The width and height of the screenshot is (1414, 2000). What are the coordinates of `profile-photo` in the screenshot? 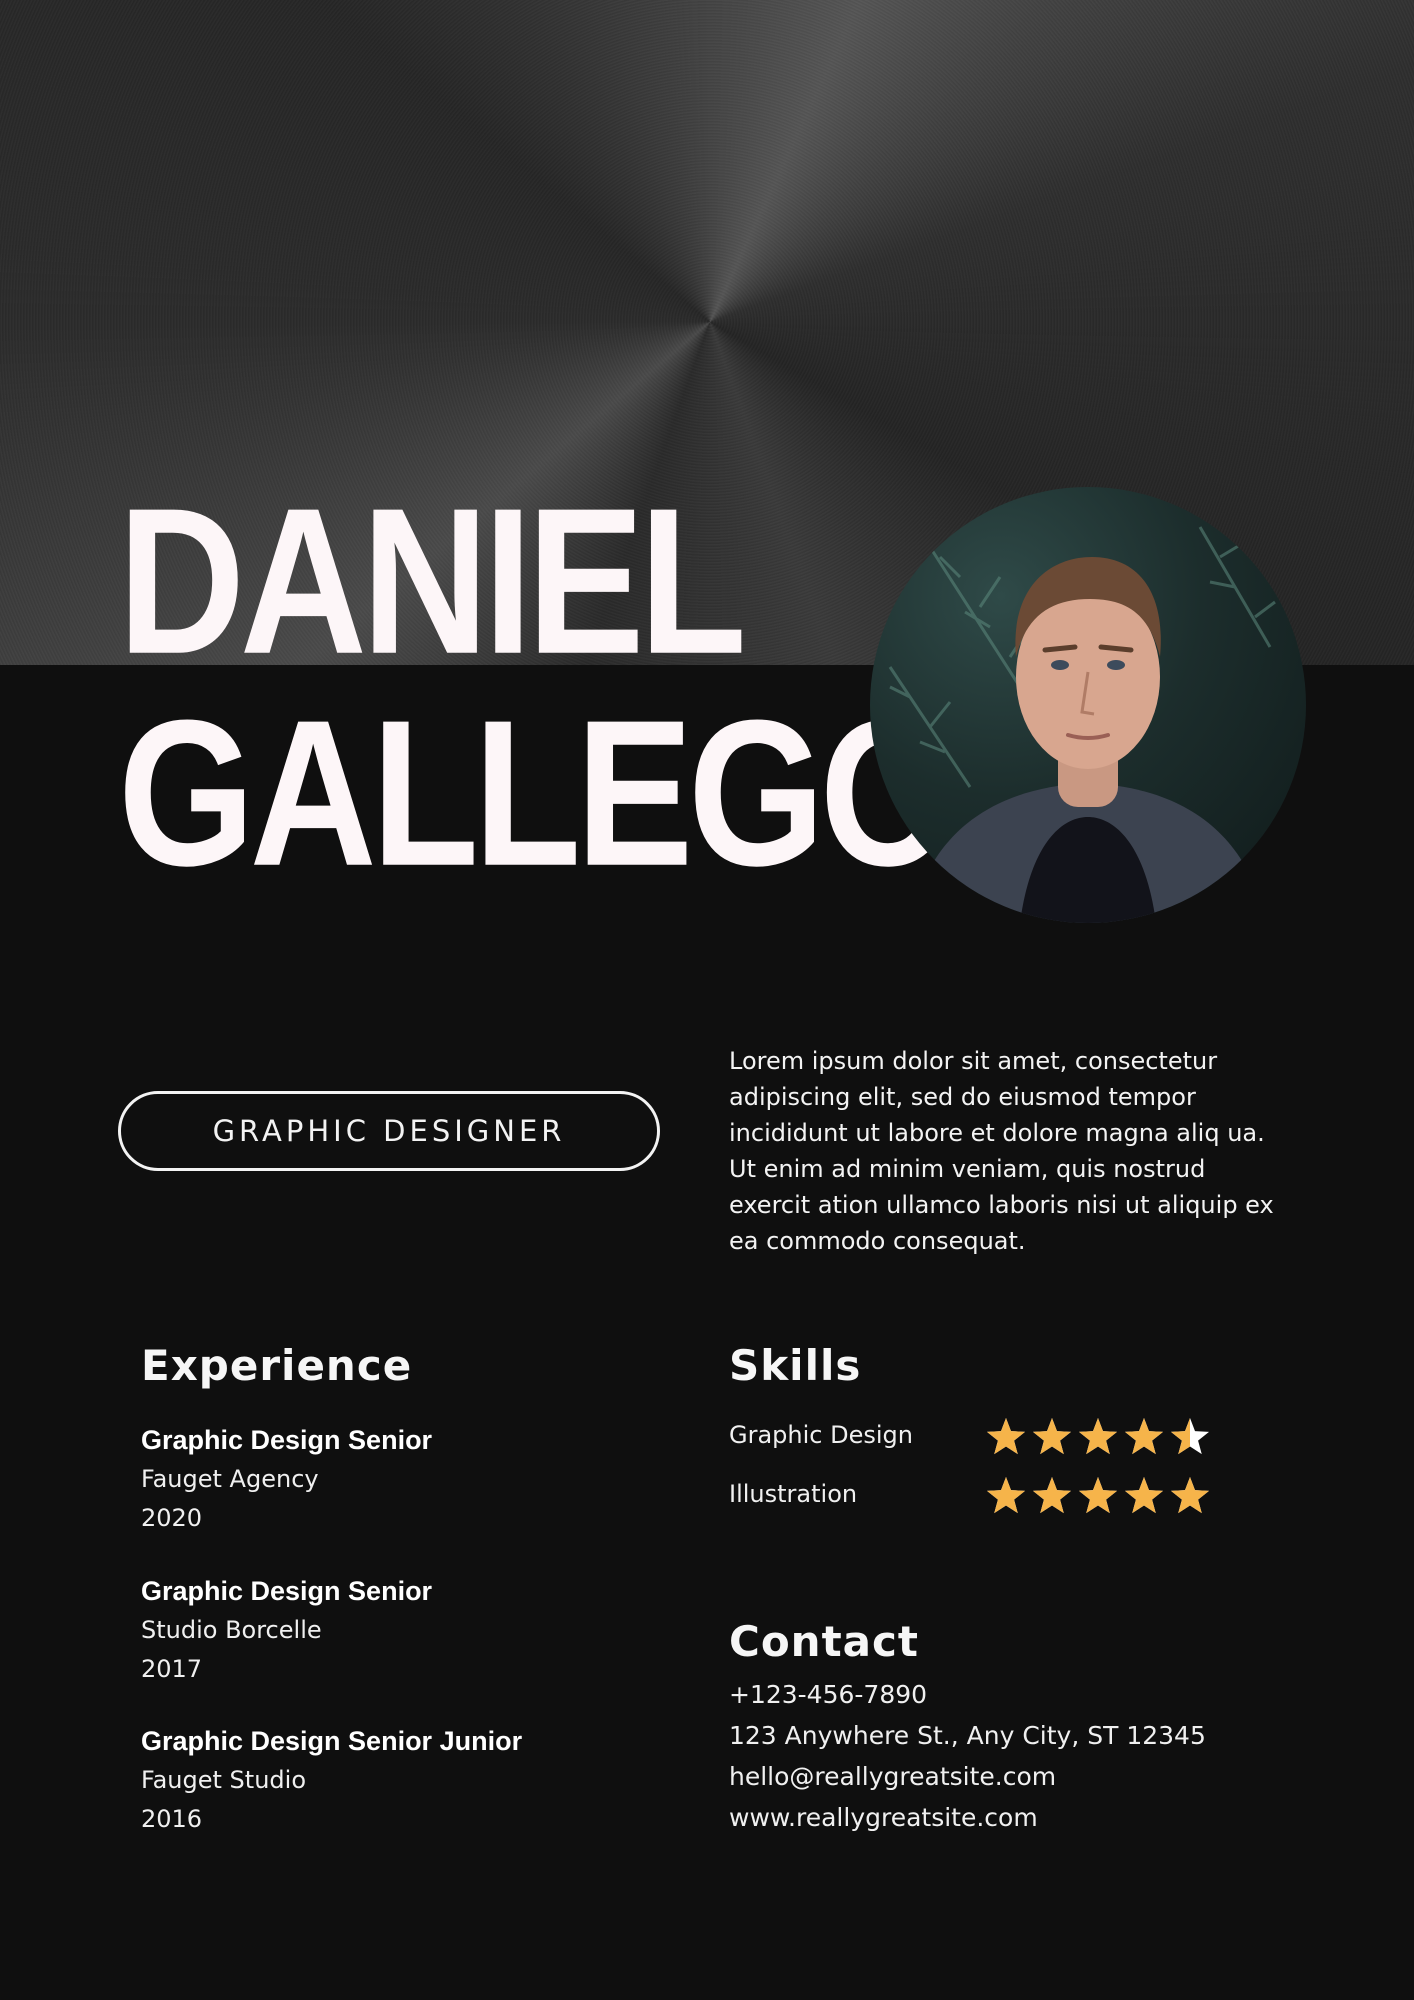 It's located at (1088, 705).